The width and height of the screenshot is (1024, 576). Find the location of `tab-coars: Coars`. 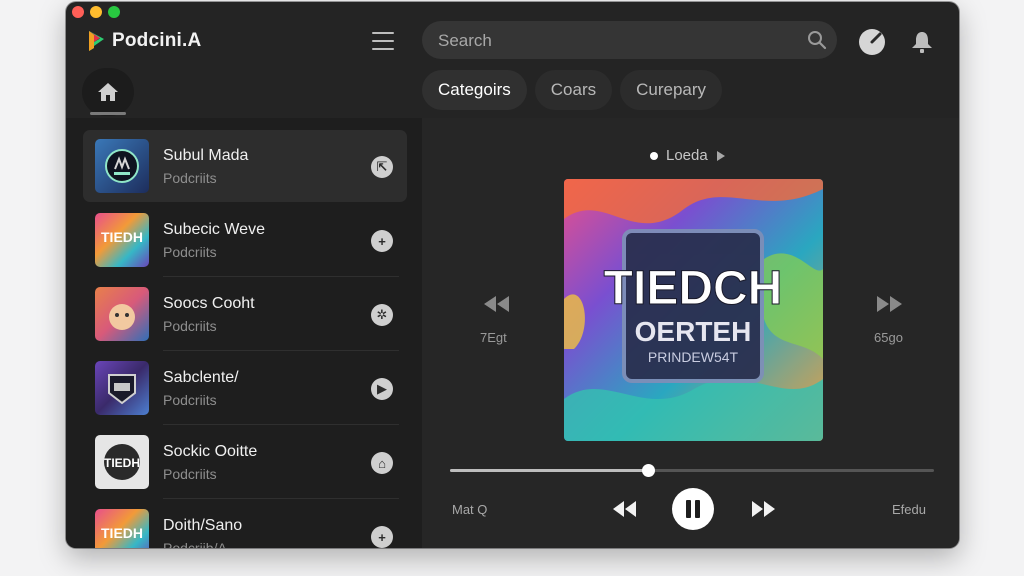

tab-coars: Coars is located at coordinates (573, 90).